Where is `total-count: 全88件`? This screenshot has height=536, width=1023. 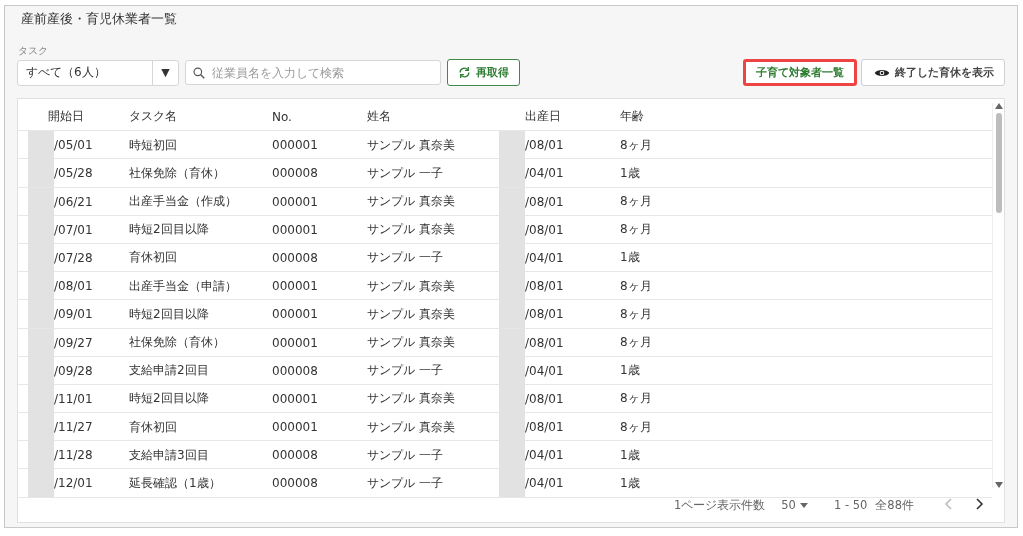 total-count: 全88件 is located at coordinates (894, 505).